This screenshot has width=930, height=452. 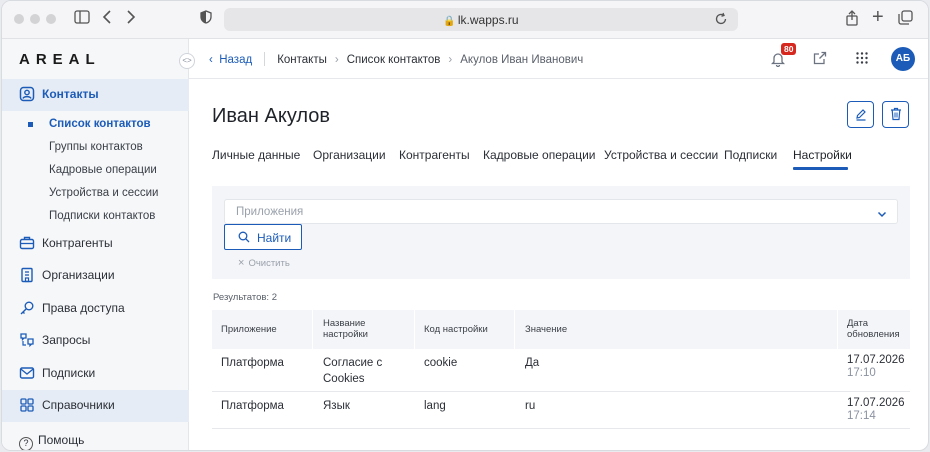 I want to click on column-header: Приложение, so click(x=249, y=329).